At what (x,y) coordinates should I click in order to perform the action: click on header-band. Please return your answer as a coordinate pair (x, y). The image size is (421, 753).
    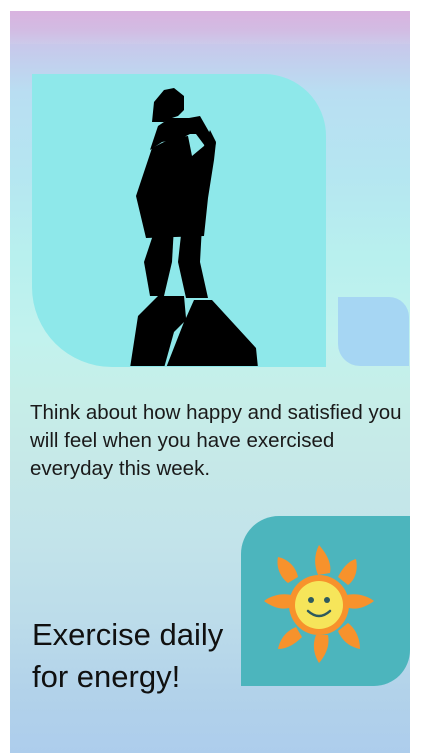
    Looking at the image, I should click on (210, 27).